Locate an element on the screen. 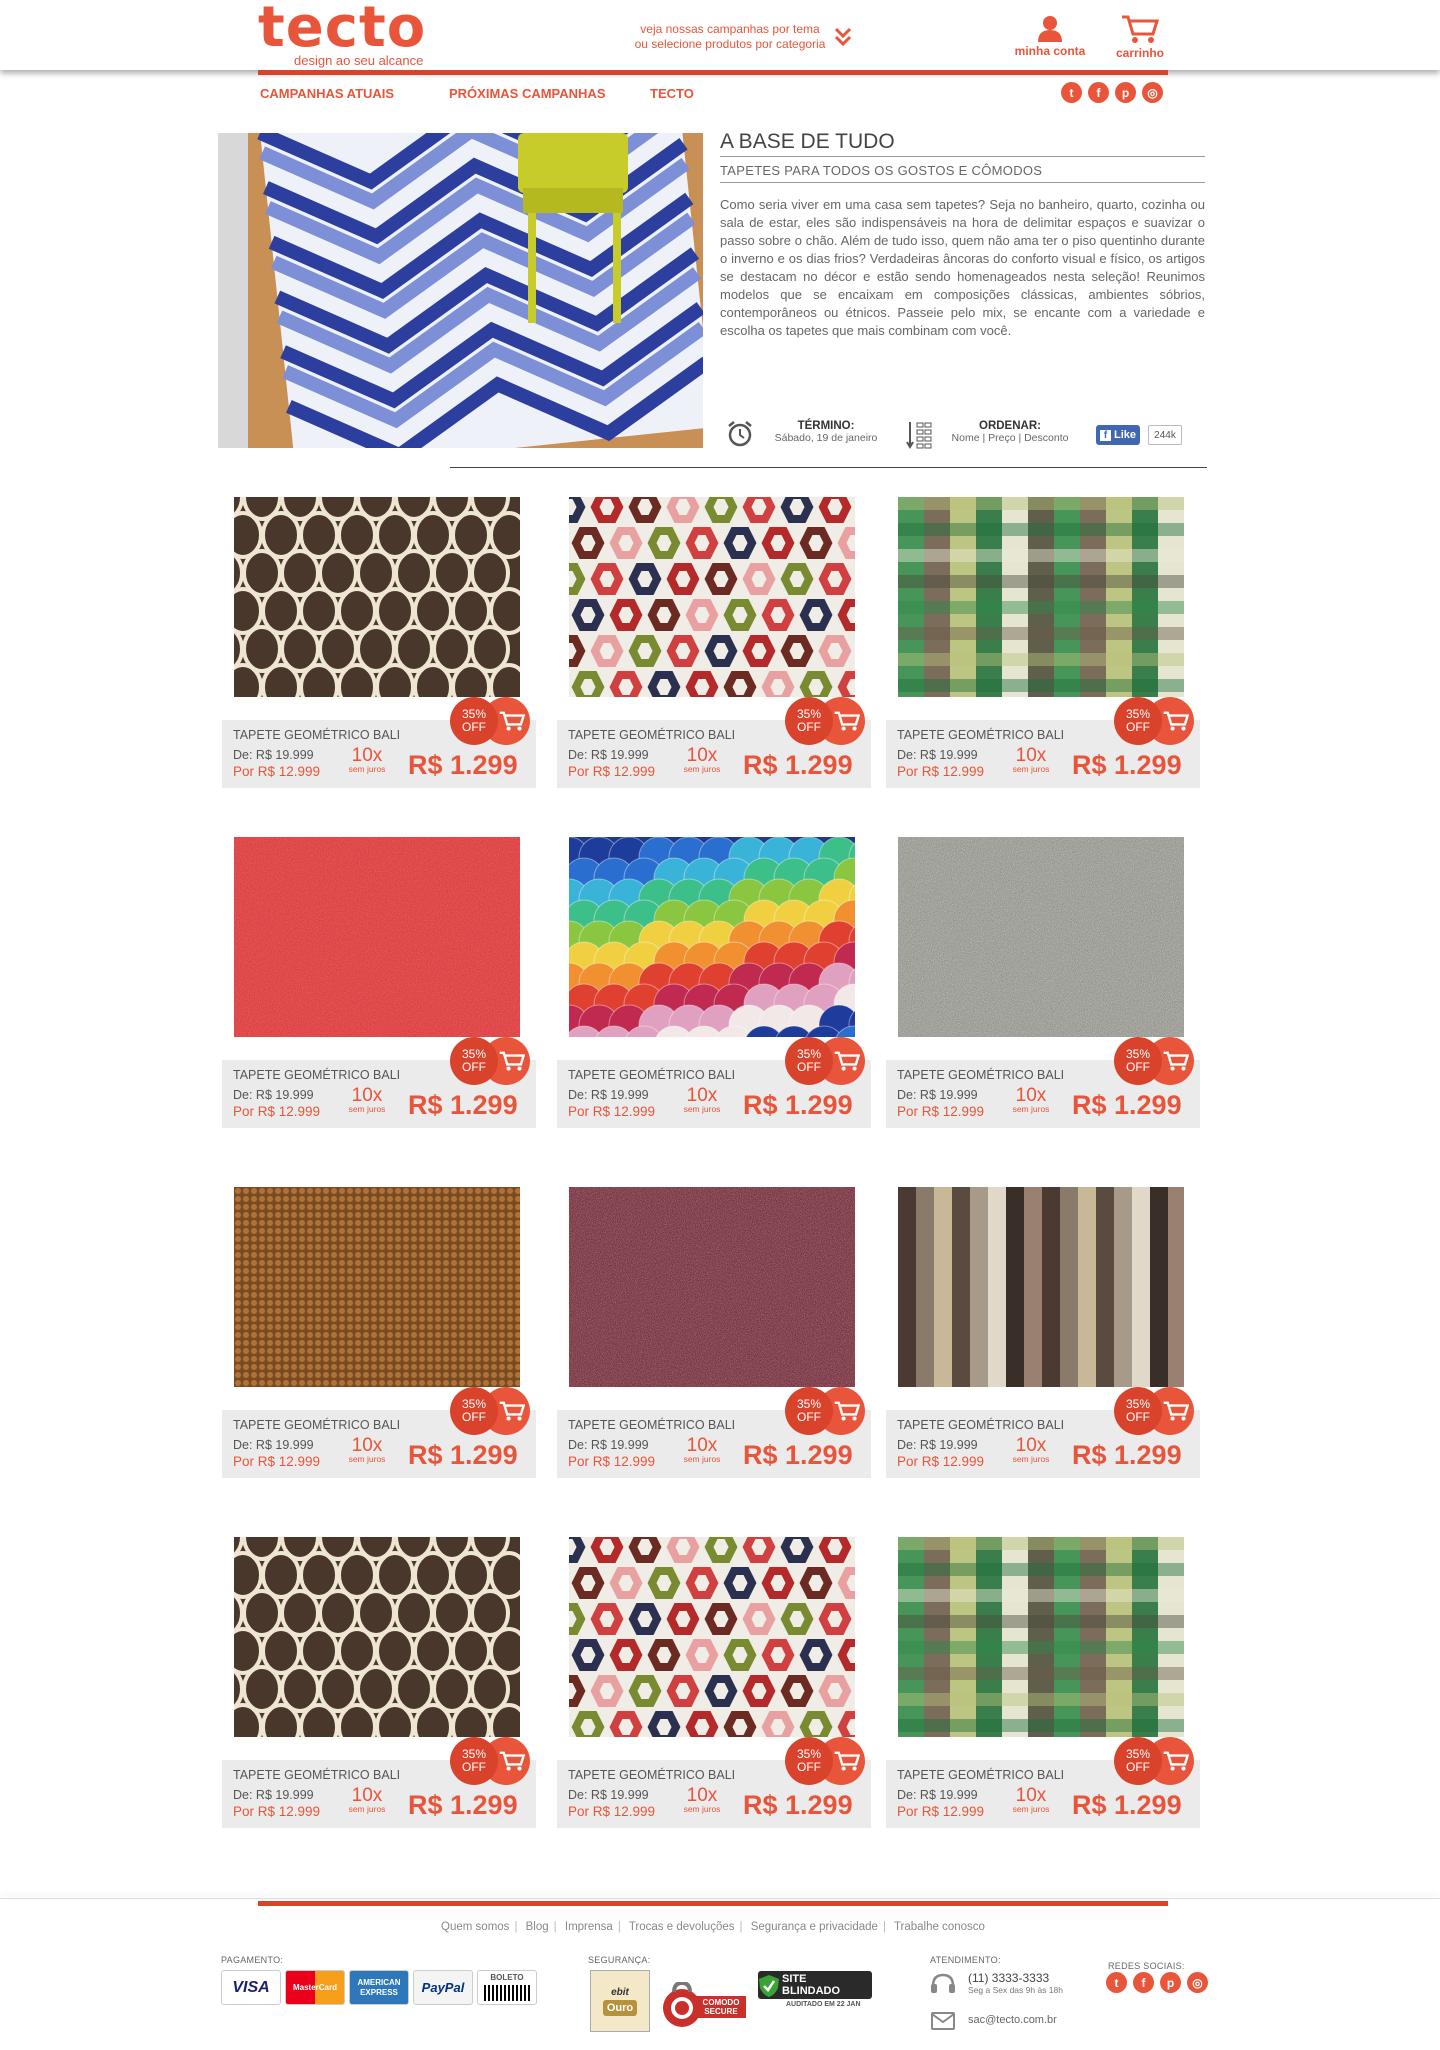 This screenshot has width=1440, height=2050. sort-icon is located at coordinates (919, 435).